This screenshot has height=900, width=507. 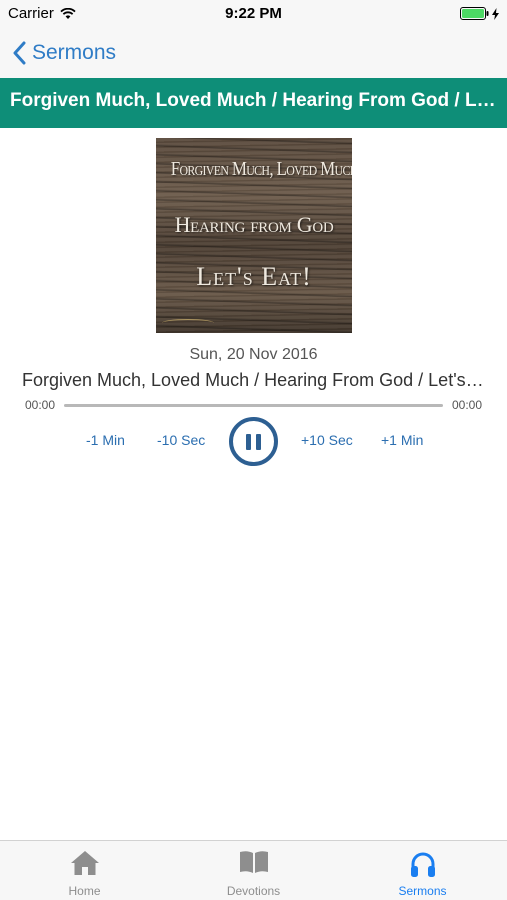 I want to click on artwork-line-2: Hearing from God, so click(x=254, y=224).